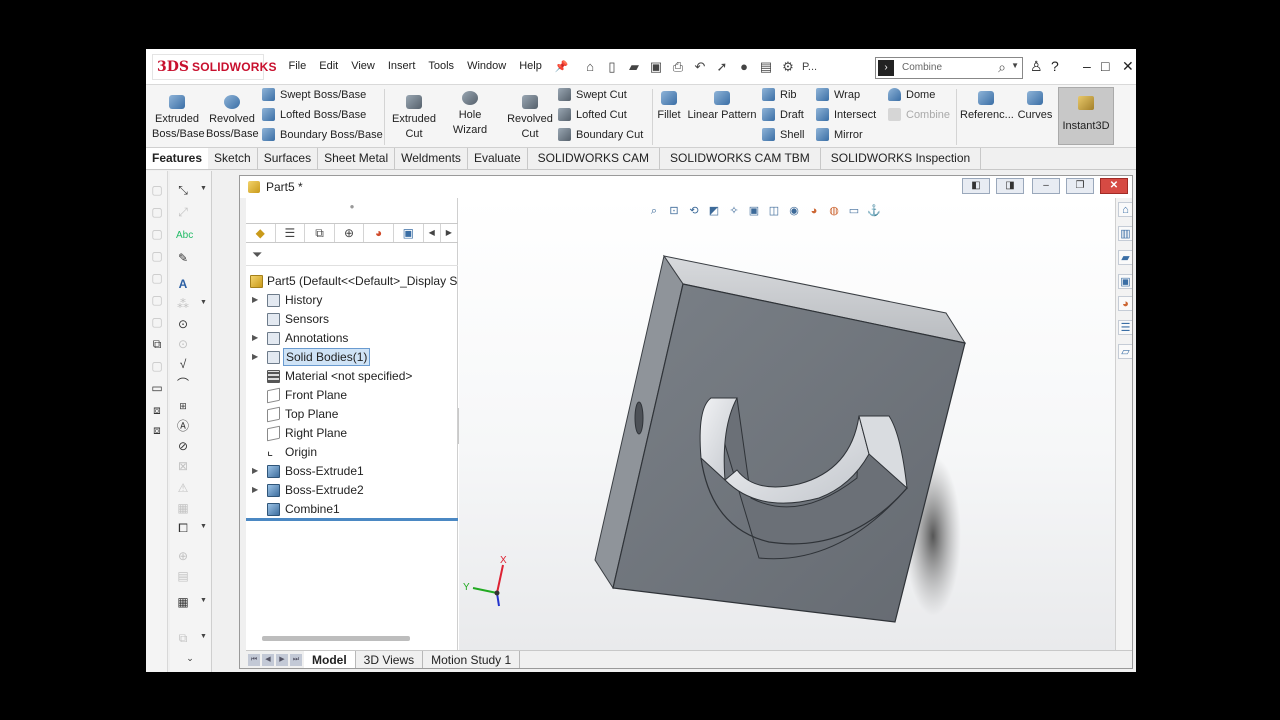 This screenshot has width=1280, height=720. What do you see at coordinates (291, 233) in the screenshot?
I see `property-manager-tab-icon: ☰` at bounding box center [291, 233].